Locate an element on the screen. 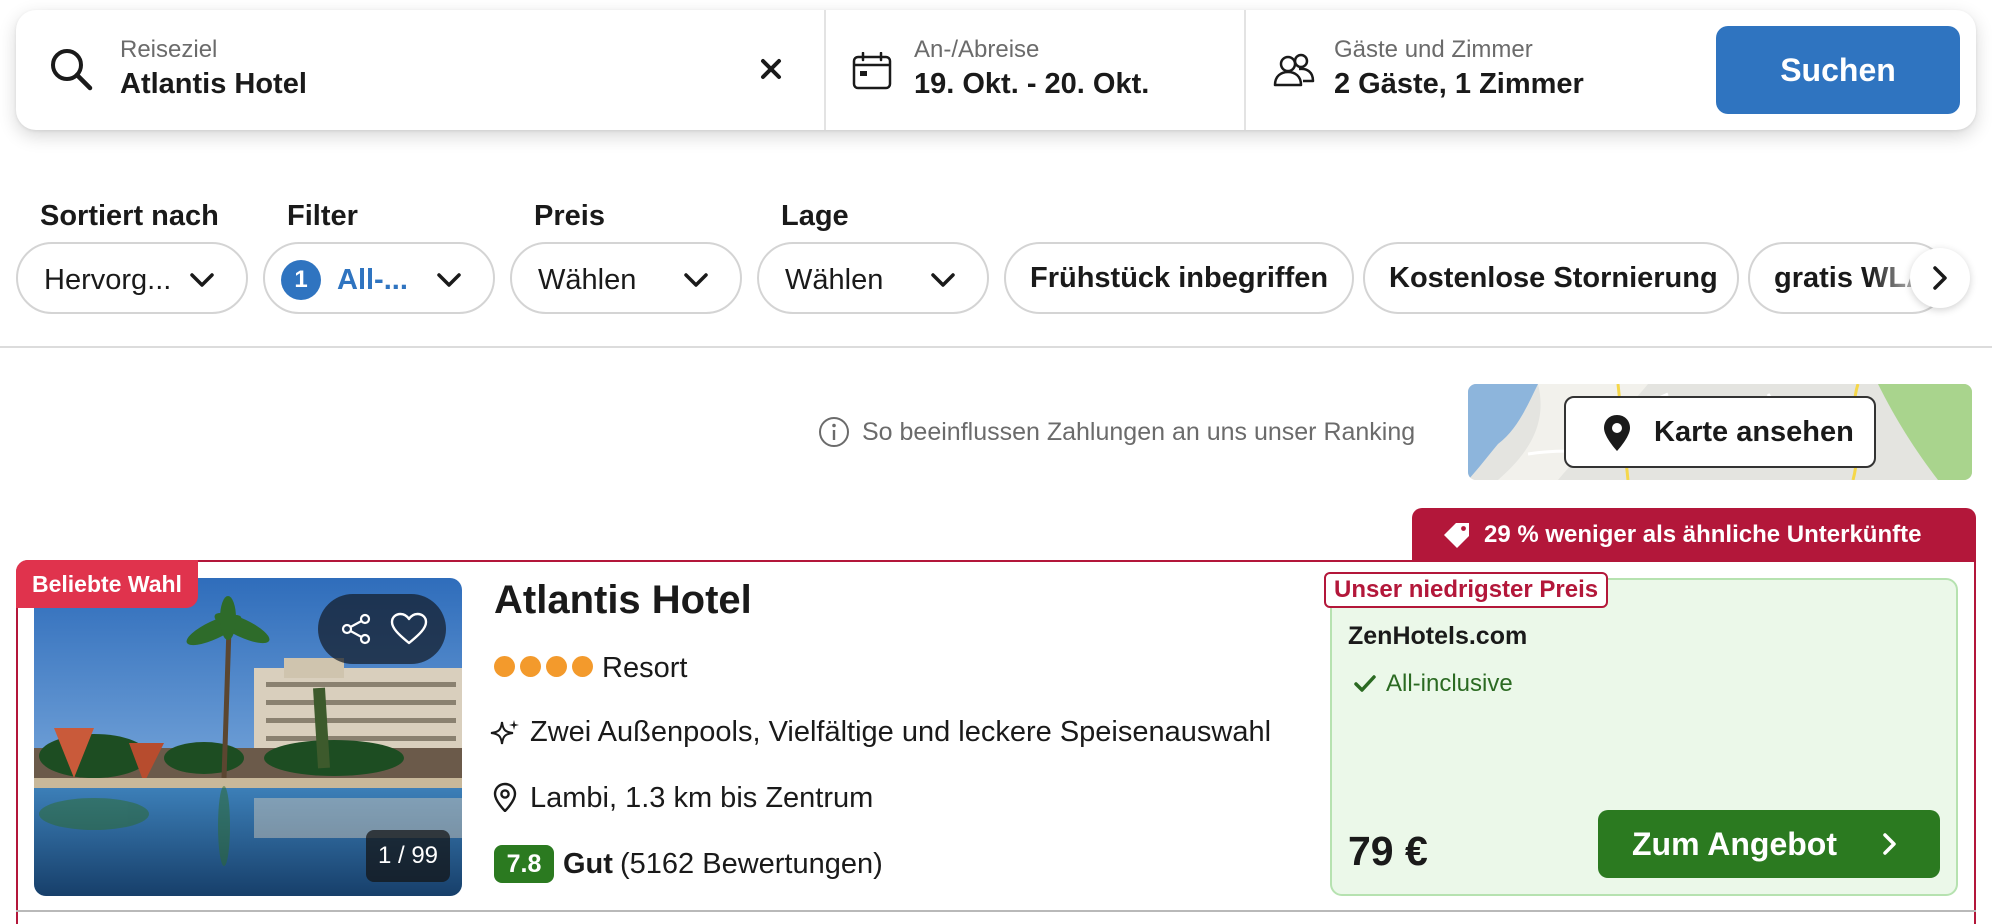 The width and height of the screenshot is (1992, 924). guests-label: Gäste und Zimmer is located at coordinates (1433, 49).